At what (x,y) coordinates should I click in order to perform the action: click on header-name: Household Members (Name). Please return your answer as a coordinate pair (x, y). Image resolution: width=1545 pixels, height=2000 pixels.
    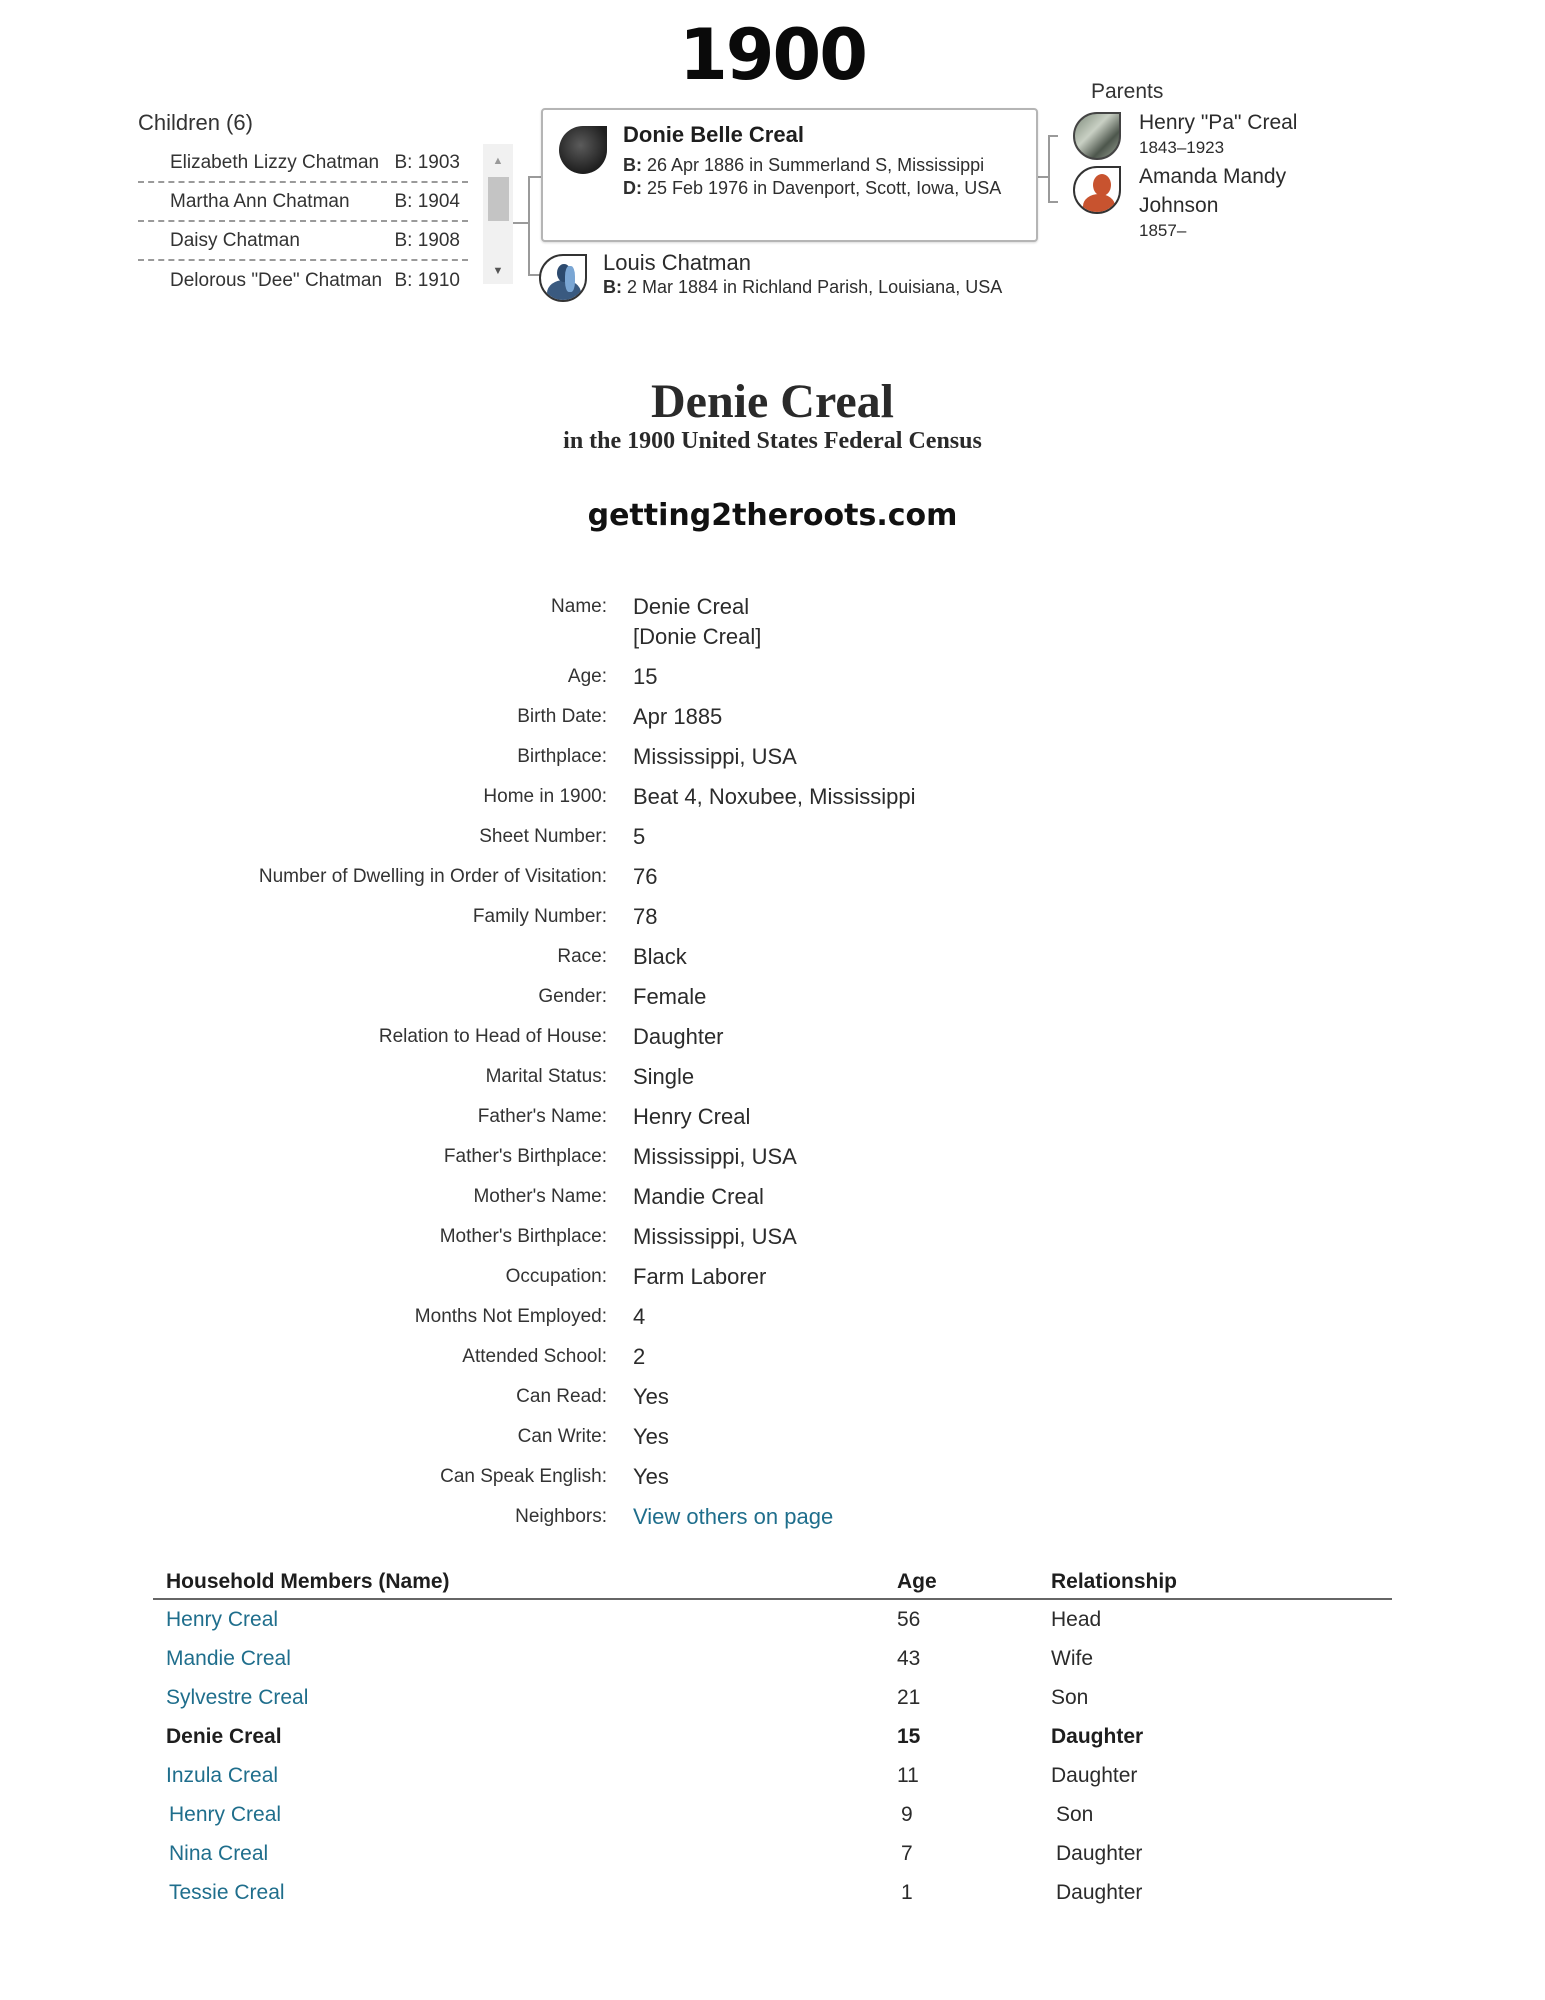
    Looking at the image, I should click on (308, 1581).